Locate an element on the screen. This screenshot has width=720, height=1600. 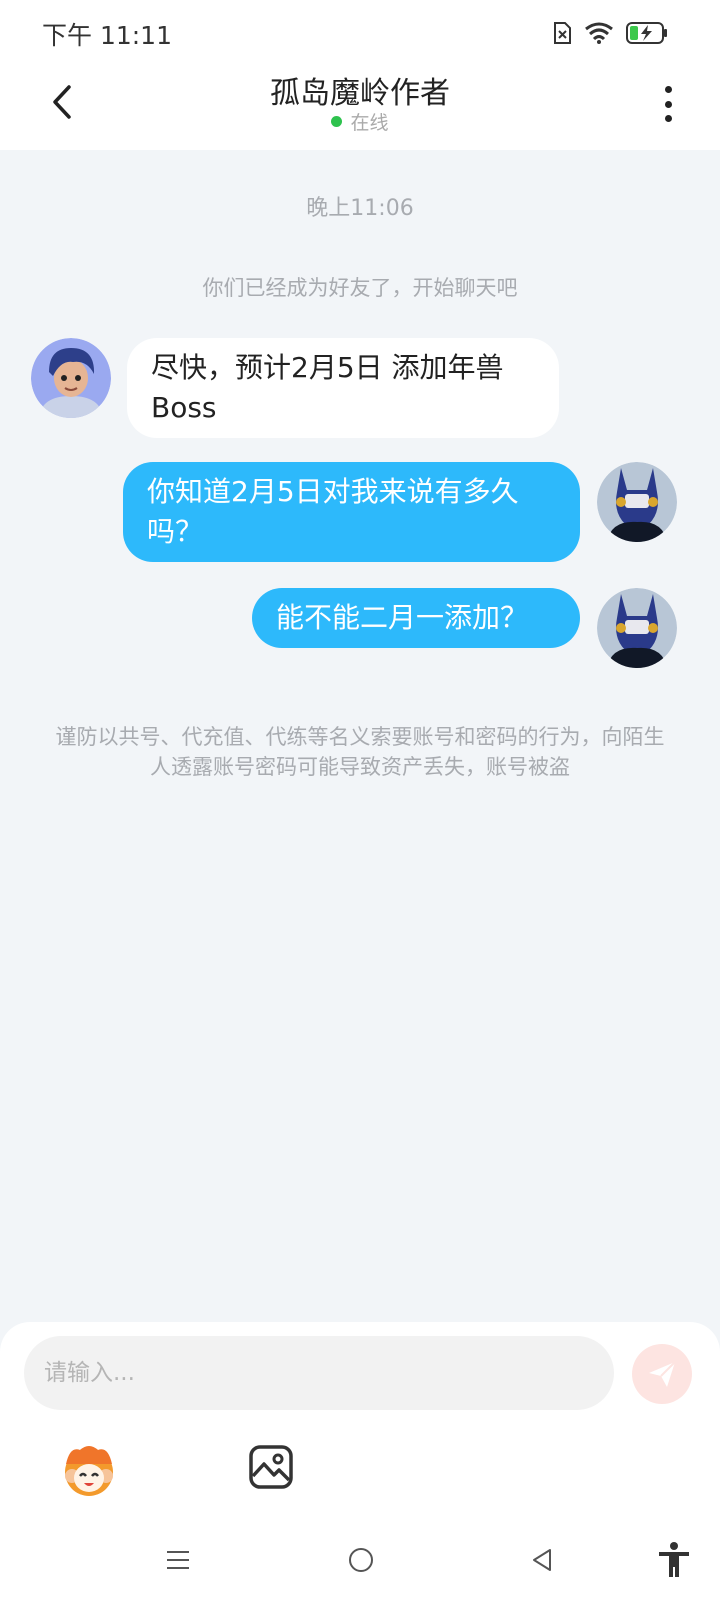
online-status: 在线 is located at coordinates (360, 121).